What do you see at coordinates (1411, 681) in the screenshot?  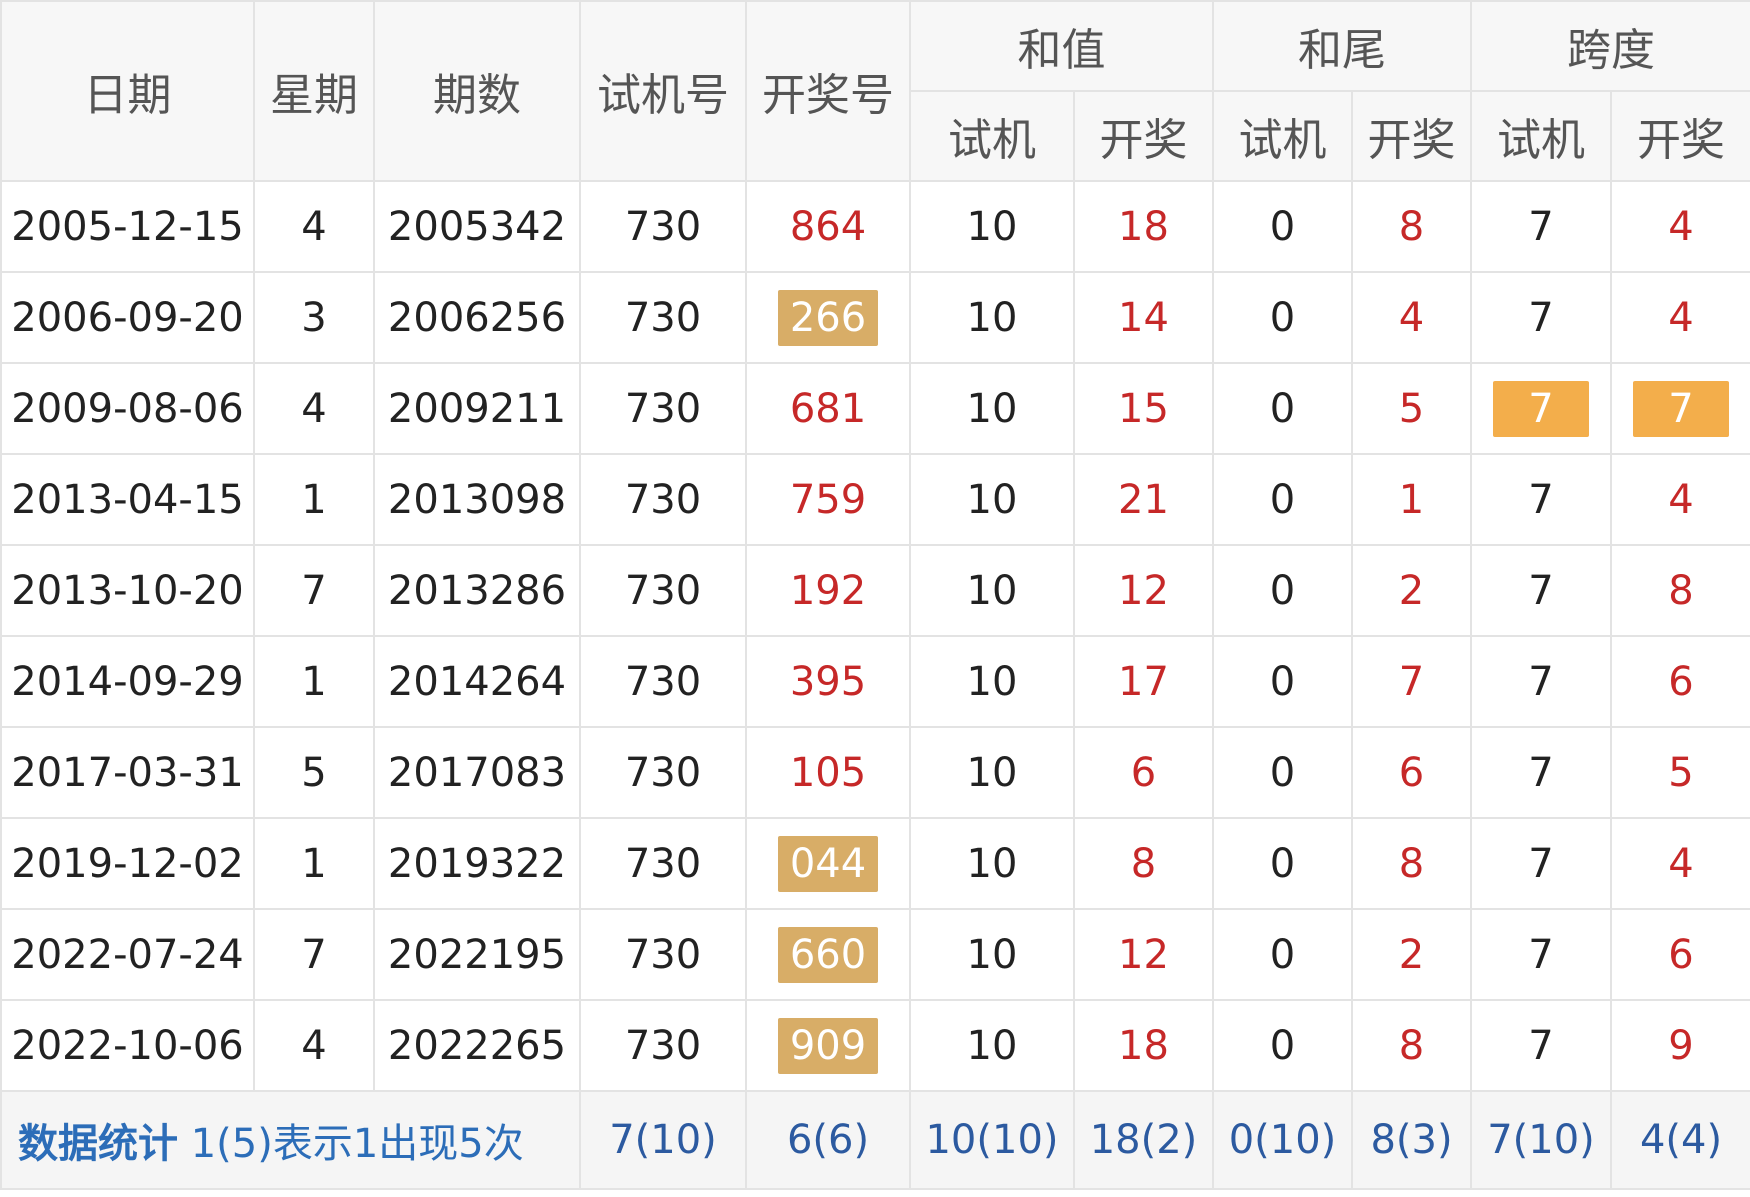 I see `cell-tail-draw: 7` at bounding box center [1411, 681].